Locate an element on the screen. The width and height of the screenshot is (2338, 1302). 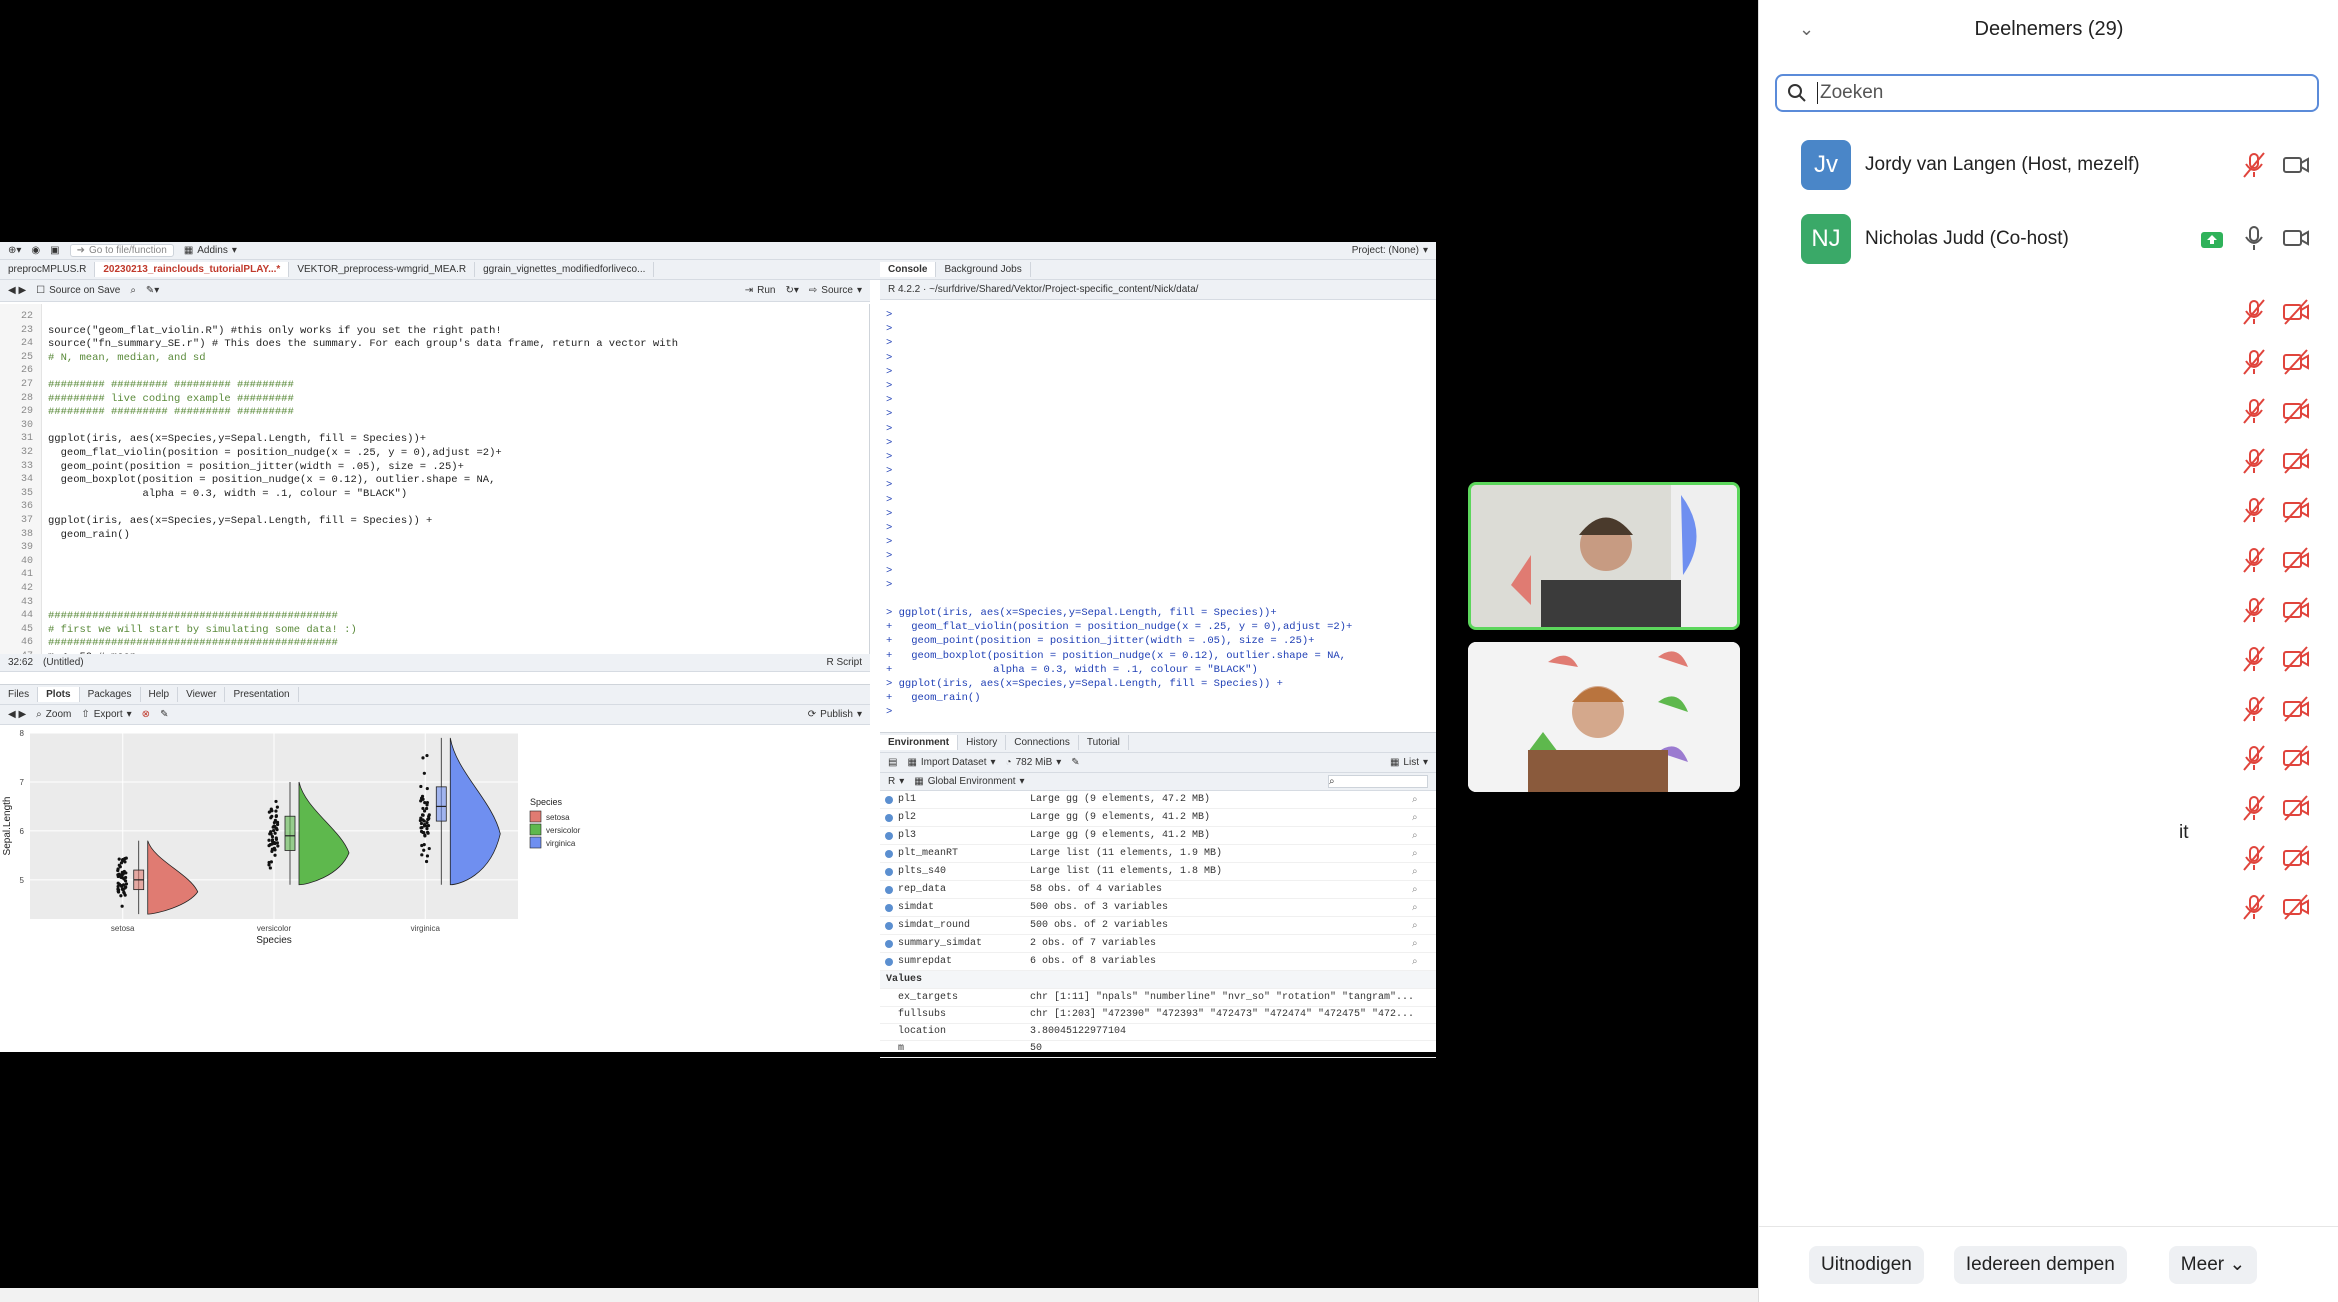
more-button: Meer ⌄ is located at coordinates (2213, 1264).